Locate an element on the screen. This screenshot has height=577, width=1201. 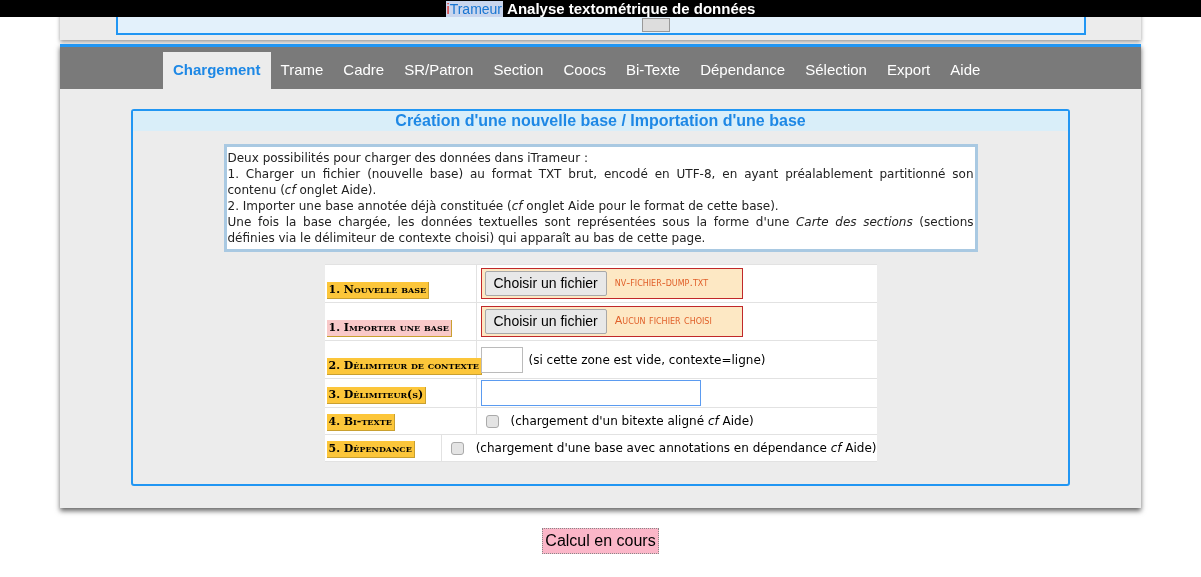
description-text: 2. Importer une base annotée déjà constituée (cf onglet Aide pour le format de cette base). is located at coordinates (503, 206).